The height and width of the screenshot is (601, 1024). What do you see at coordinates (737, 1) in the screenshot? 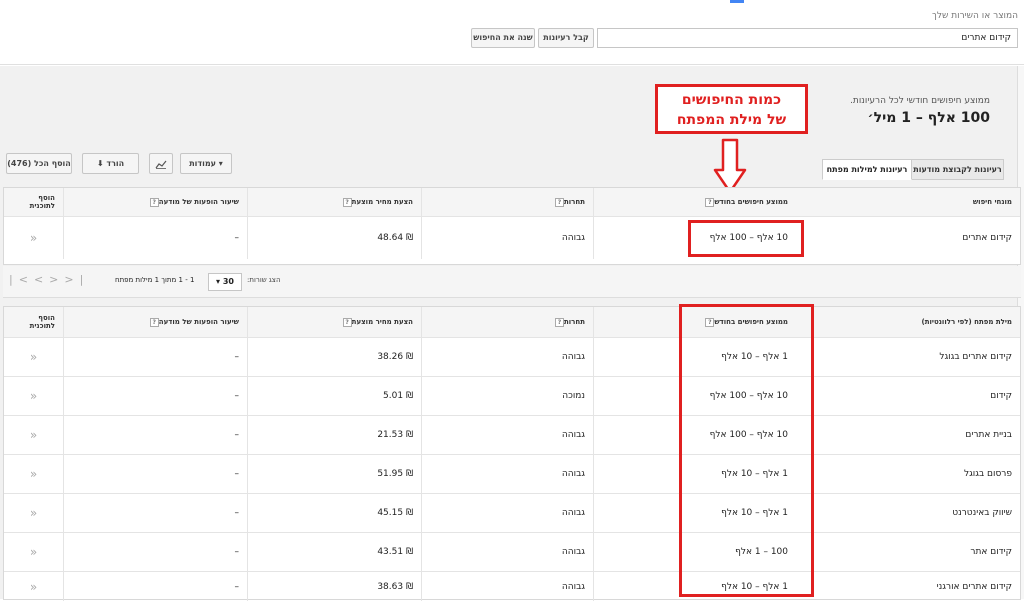
I see `top-accent-mark` at bounding box center [737, 1].